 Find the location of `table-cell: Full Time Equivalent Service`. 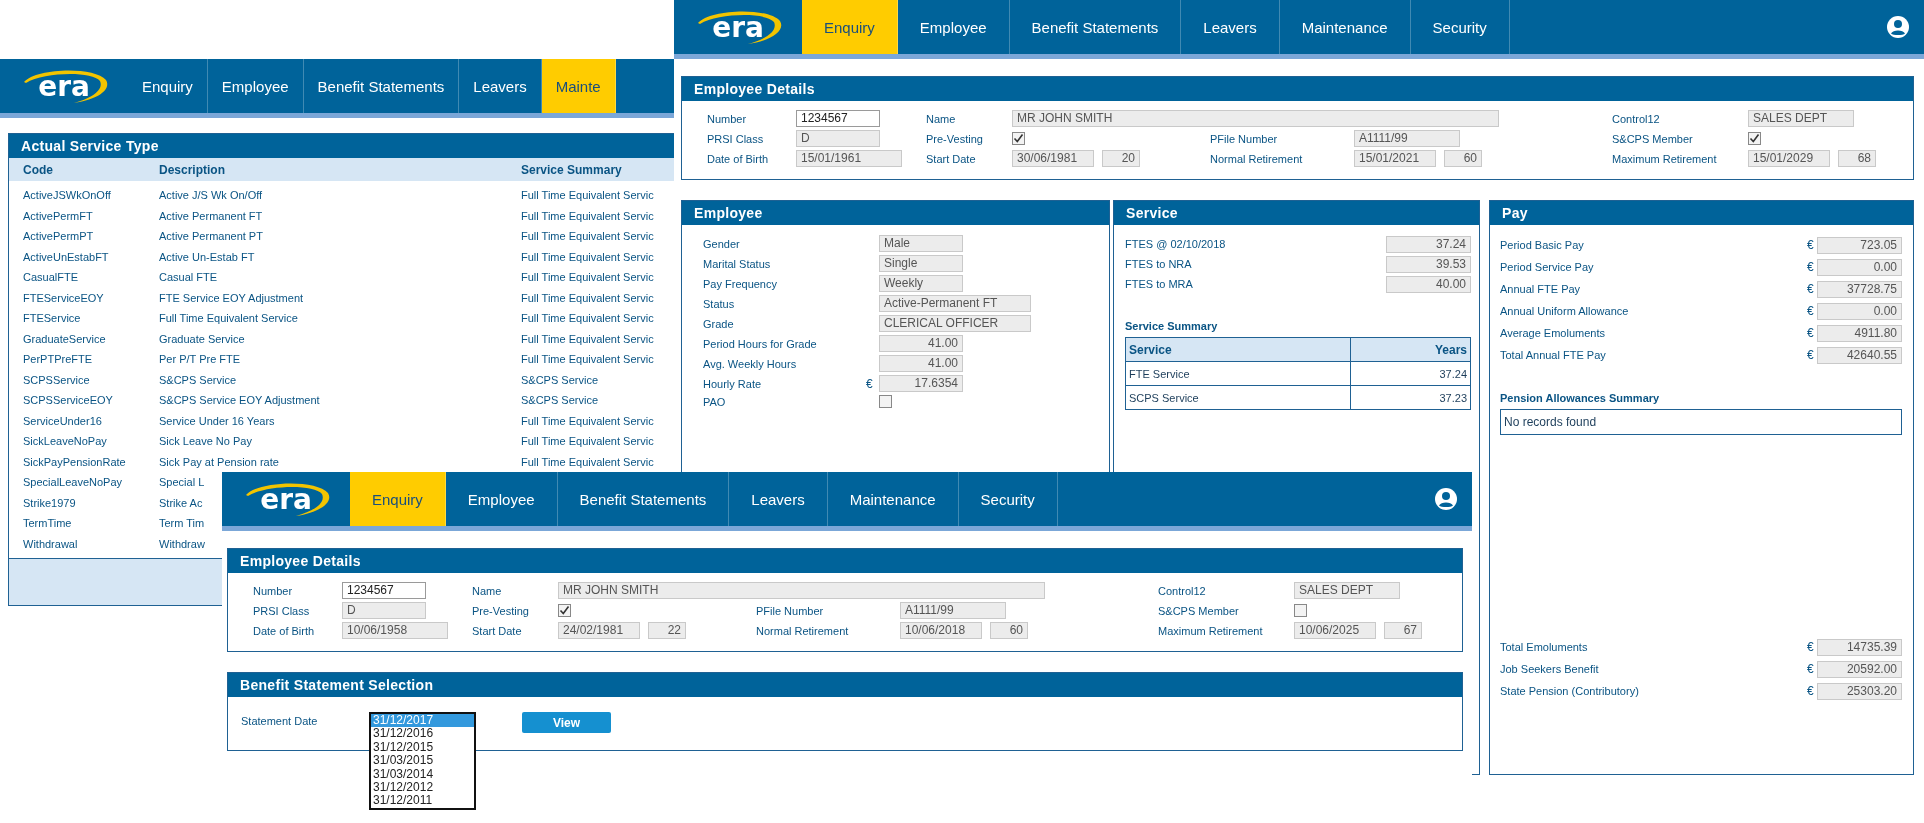

table-cell: Full Time Equivalent Service is located at coordinates (228, 318).